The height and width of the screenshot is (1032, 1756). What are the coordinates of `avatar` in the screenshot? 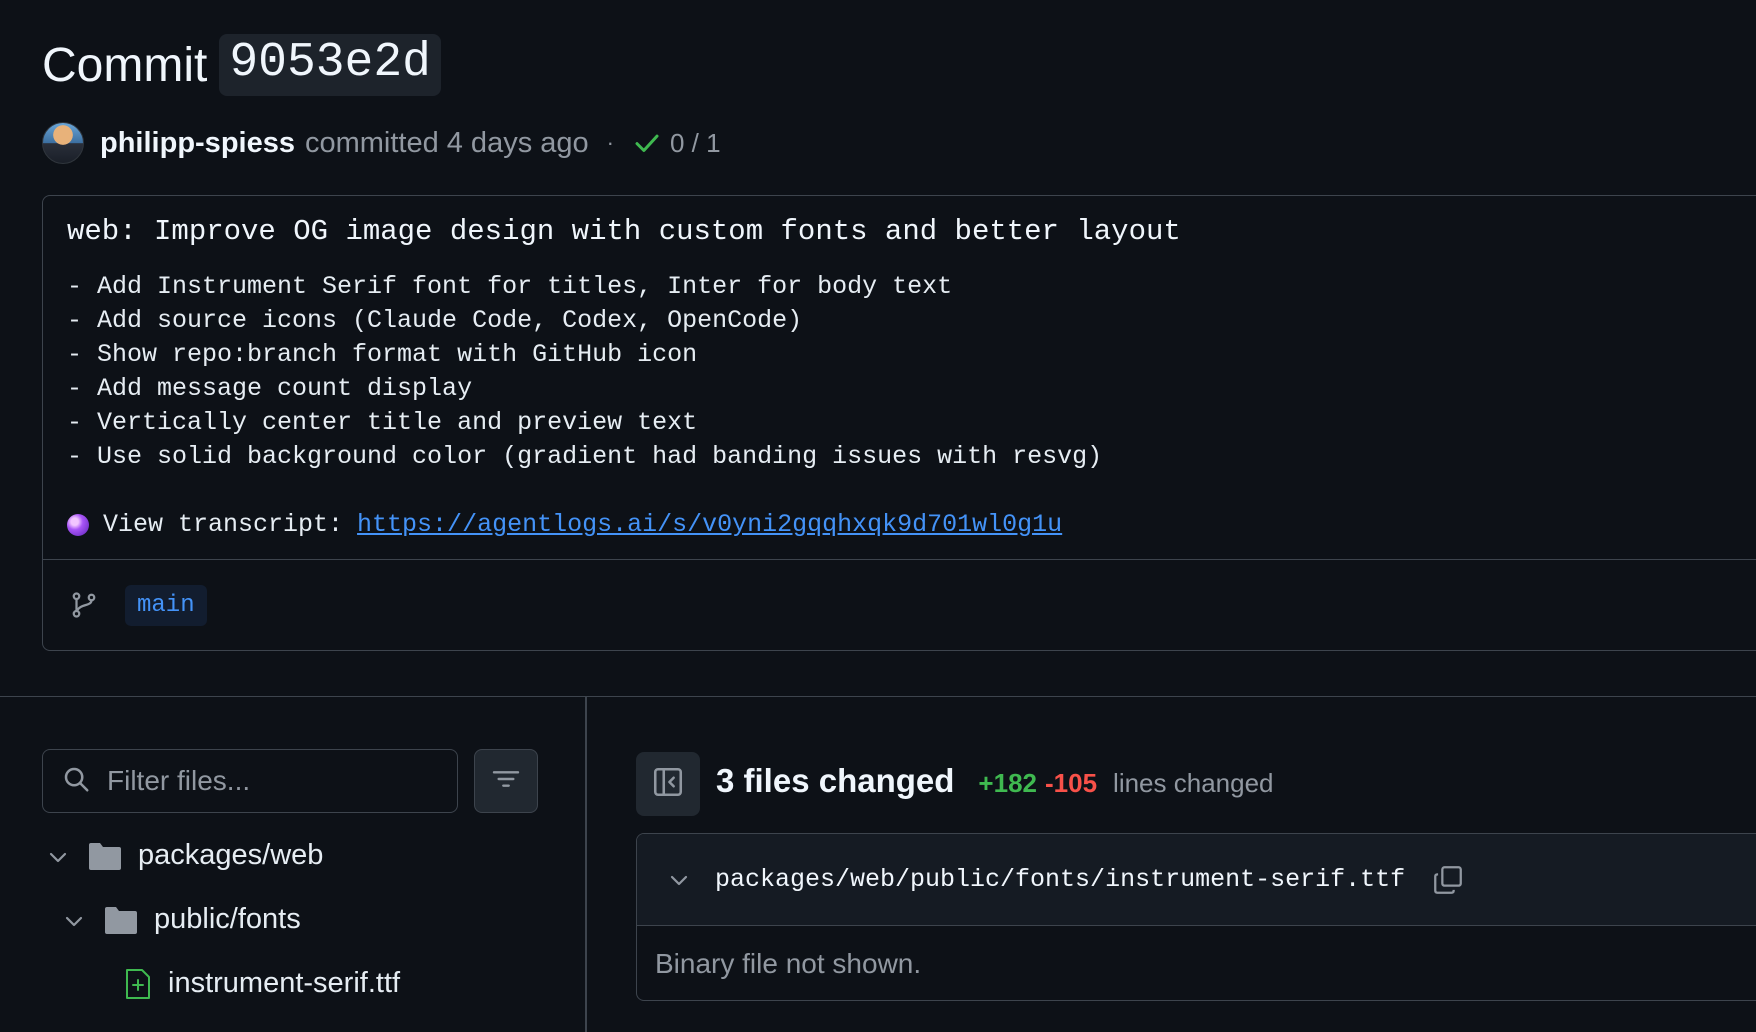 It's located at (63, 143).